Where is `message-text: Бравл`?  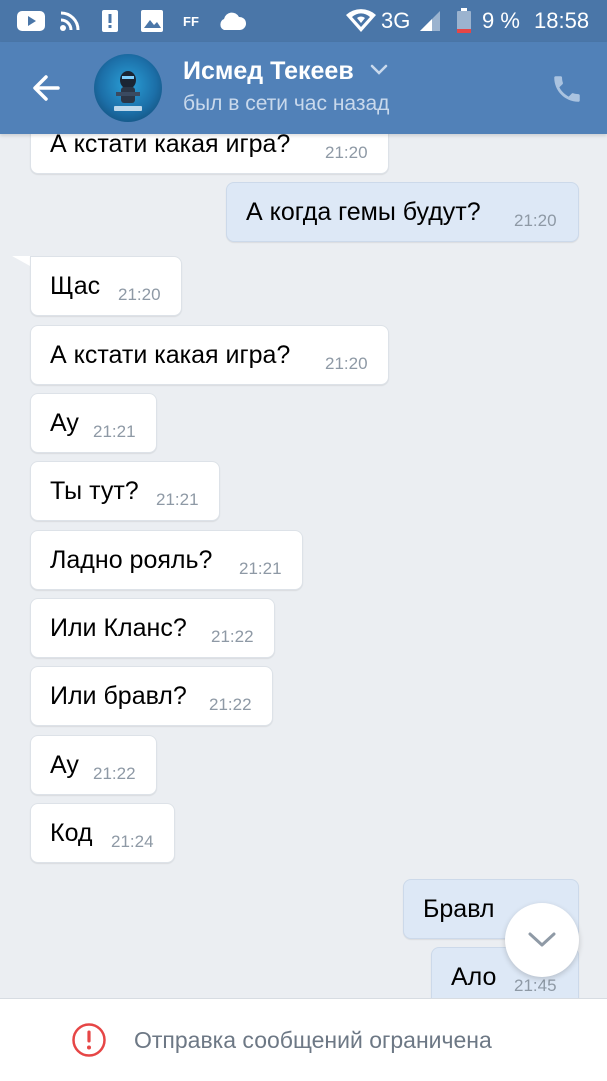 message-text: Бравл is located at coordinates (459, 909).